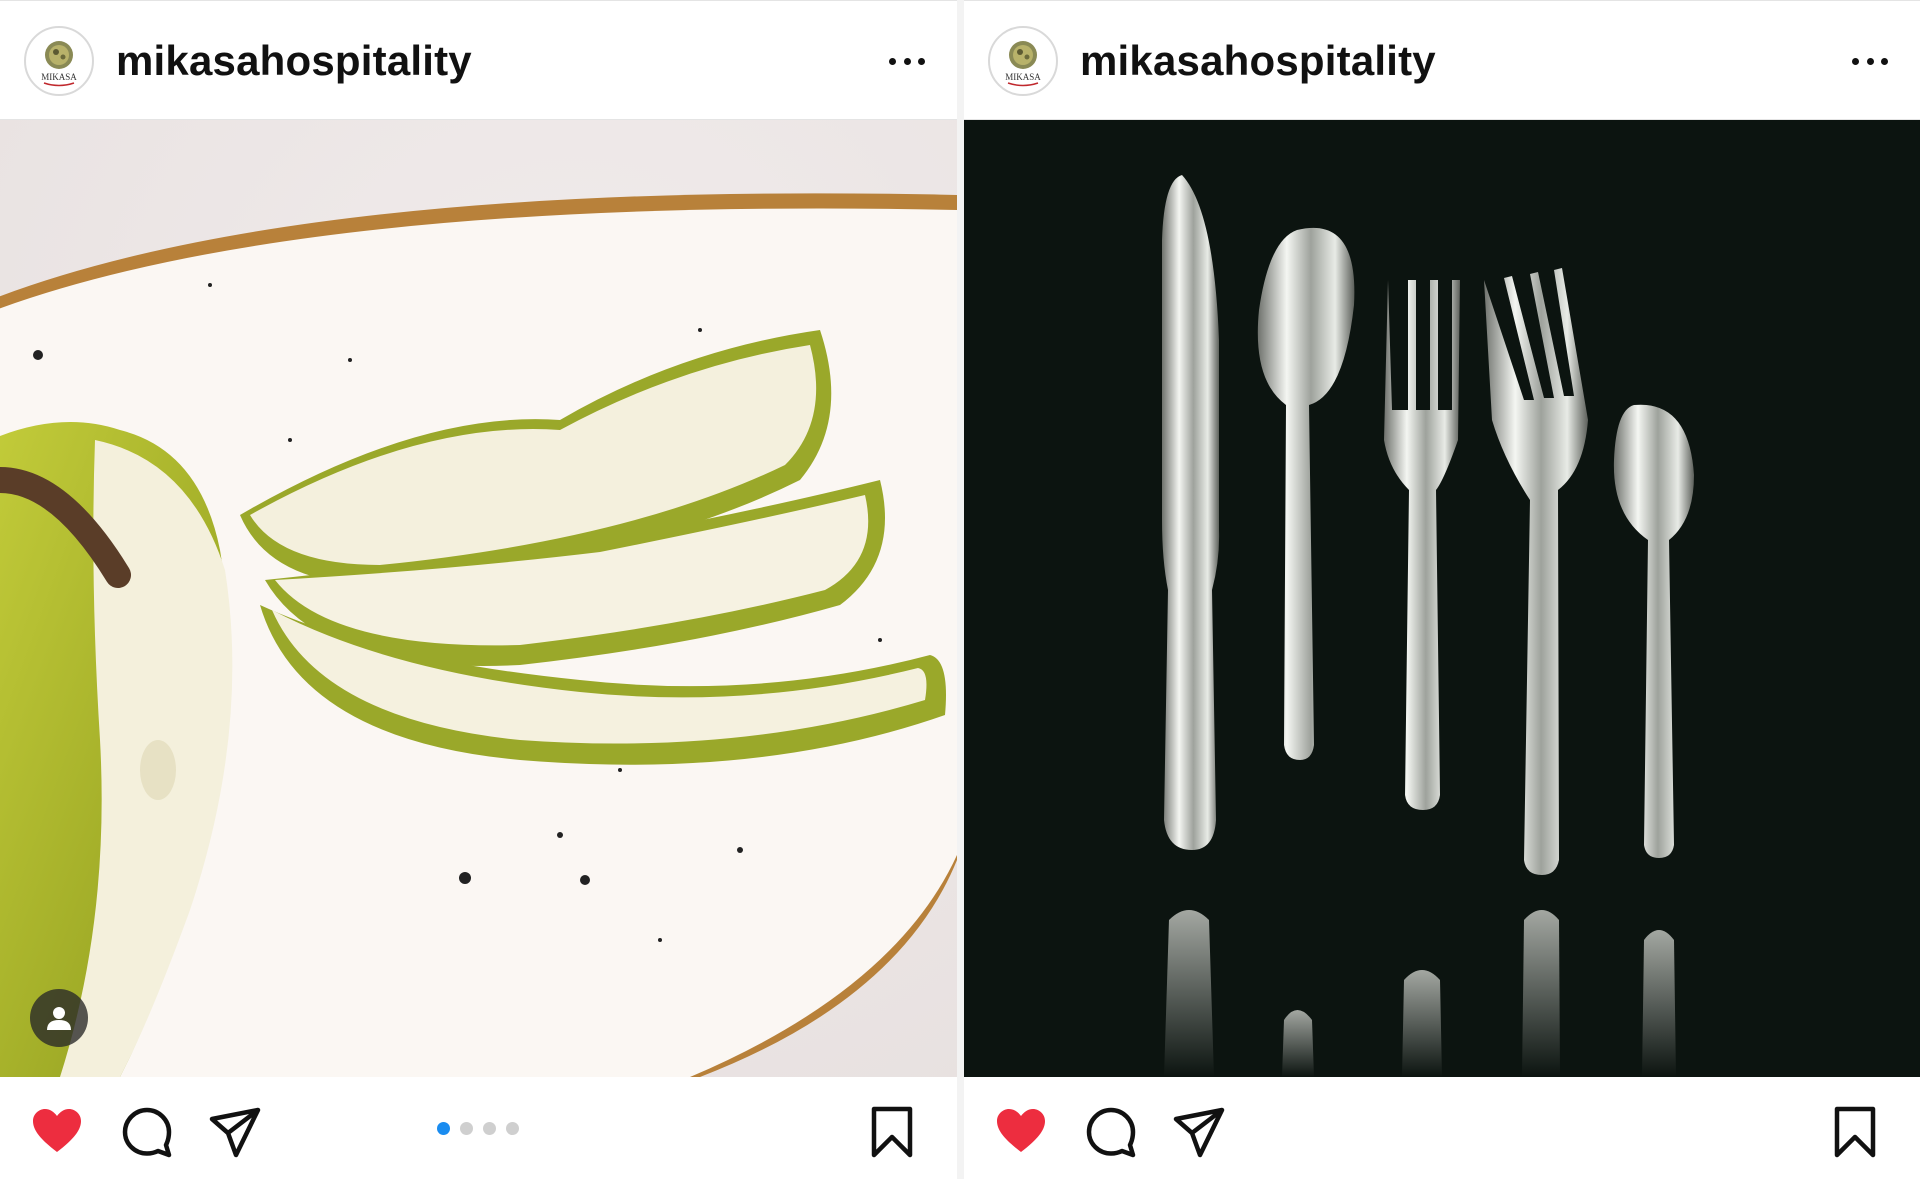  Describe the element at coordinates (443, 1128) in the screenshot. I see `carousel-dot-active` at that location.